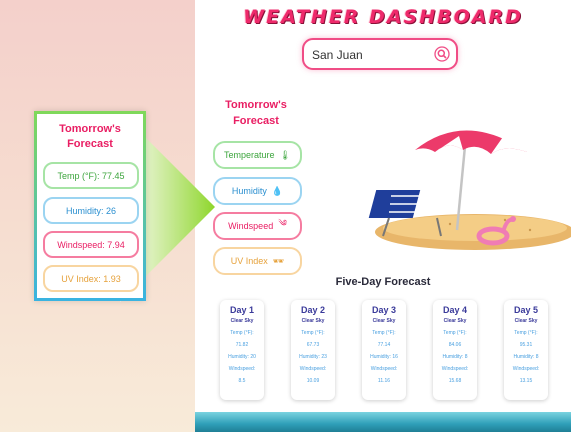  Describe the element at coordinates (90, 136) in the screenshot. I see `callout-title: Tomorrow's Forecast` at that location.